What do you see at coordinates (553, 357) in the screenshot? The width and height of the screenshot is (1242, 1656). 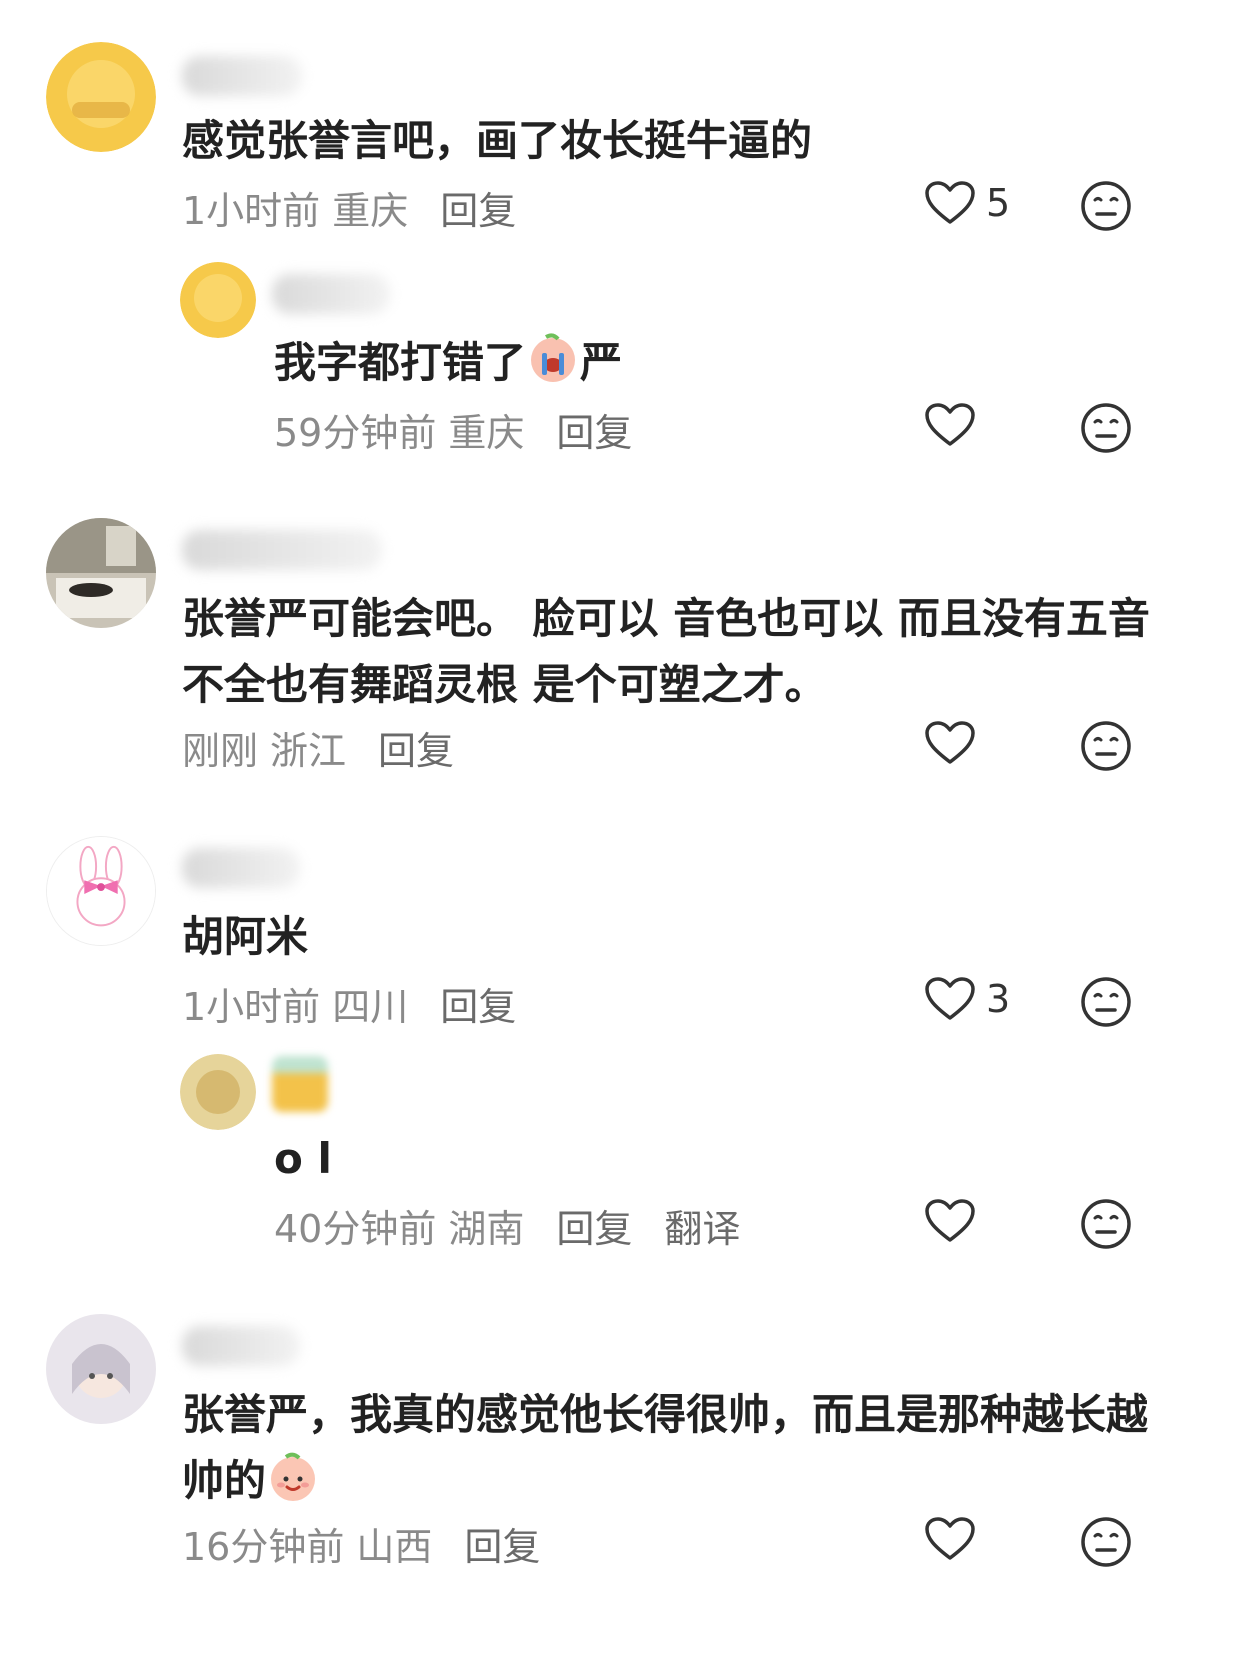 I see `crying-face-emoji` at bounding box center [553, 357].